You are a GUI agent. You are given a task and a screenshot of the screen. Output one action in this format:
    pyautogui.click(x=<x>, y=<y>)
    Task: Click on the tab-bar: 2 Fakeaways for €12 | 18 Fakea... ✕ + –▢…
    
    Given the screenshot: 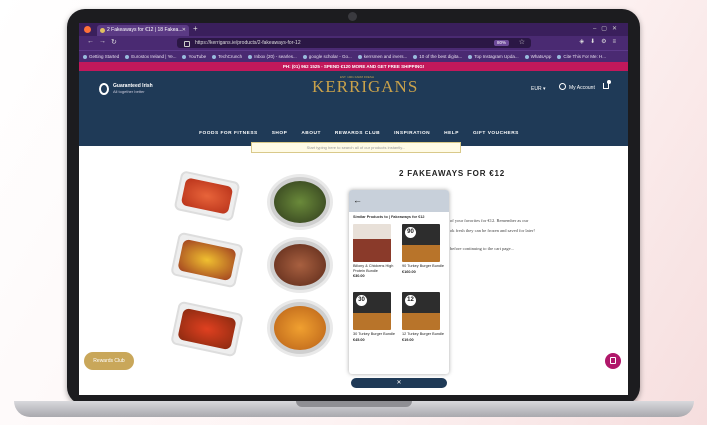 What is the action you would take?
    pyautogui.click(x=353, y=29)
    